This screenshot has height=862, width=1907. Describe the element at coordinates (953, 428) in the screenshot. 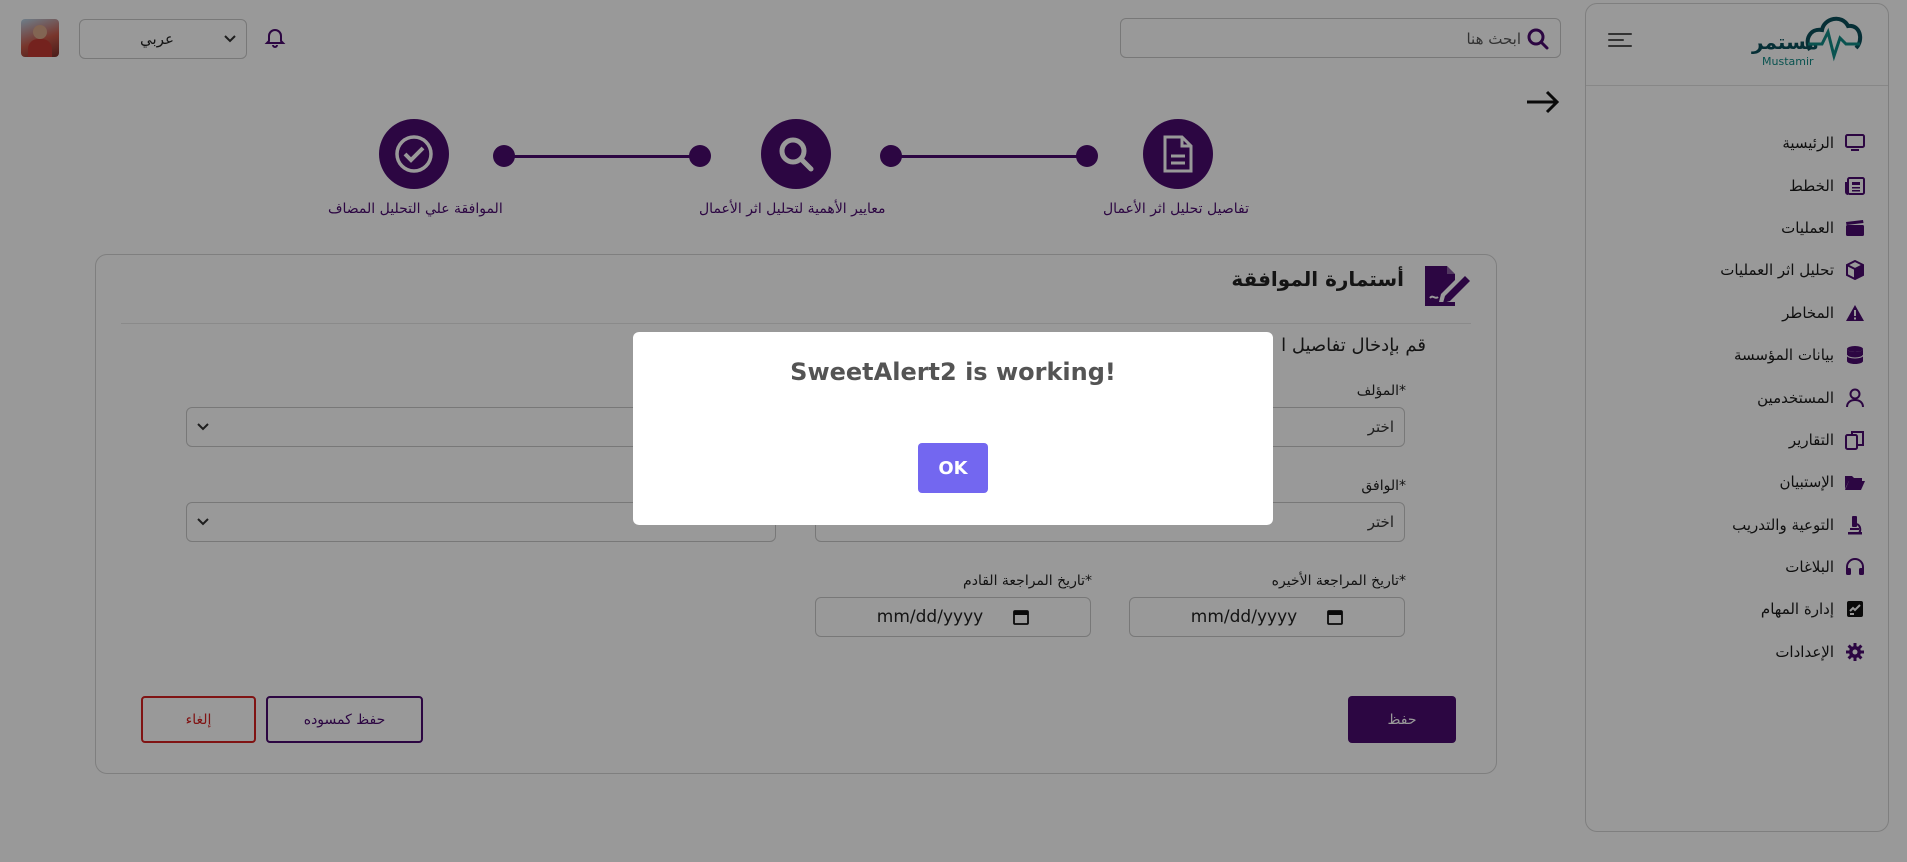

I see `alert-dialog: SweetAlert2 is working! OK` at that location.